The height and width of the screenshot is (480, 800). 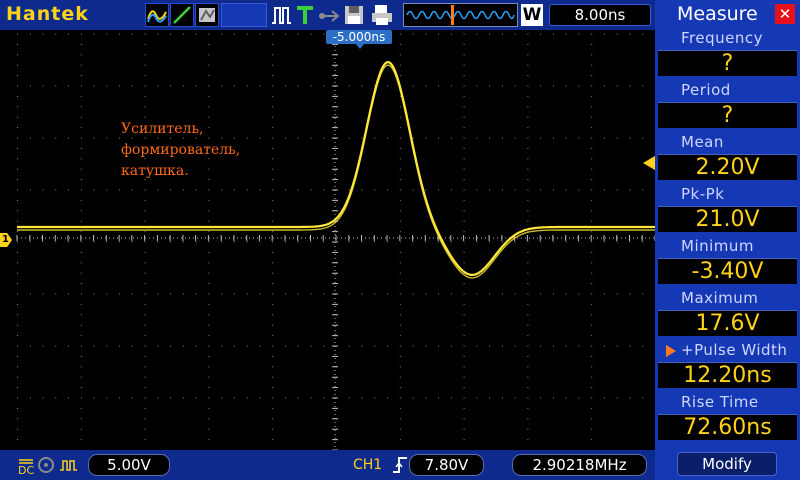 What do you see at coordinates (381, 15) in the screenshot?
I see `printer-icon` at bounding box center [381, 15].